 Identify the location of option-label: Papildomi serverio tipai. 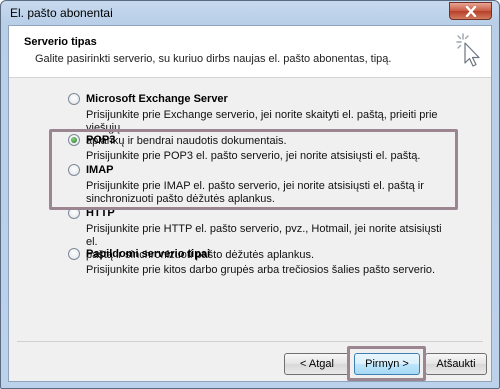
(148, 254).